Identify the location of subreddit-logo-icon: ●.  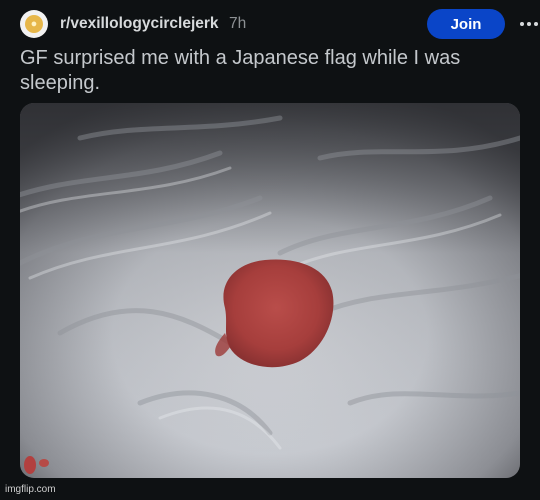
(34, 24).